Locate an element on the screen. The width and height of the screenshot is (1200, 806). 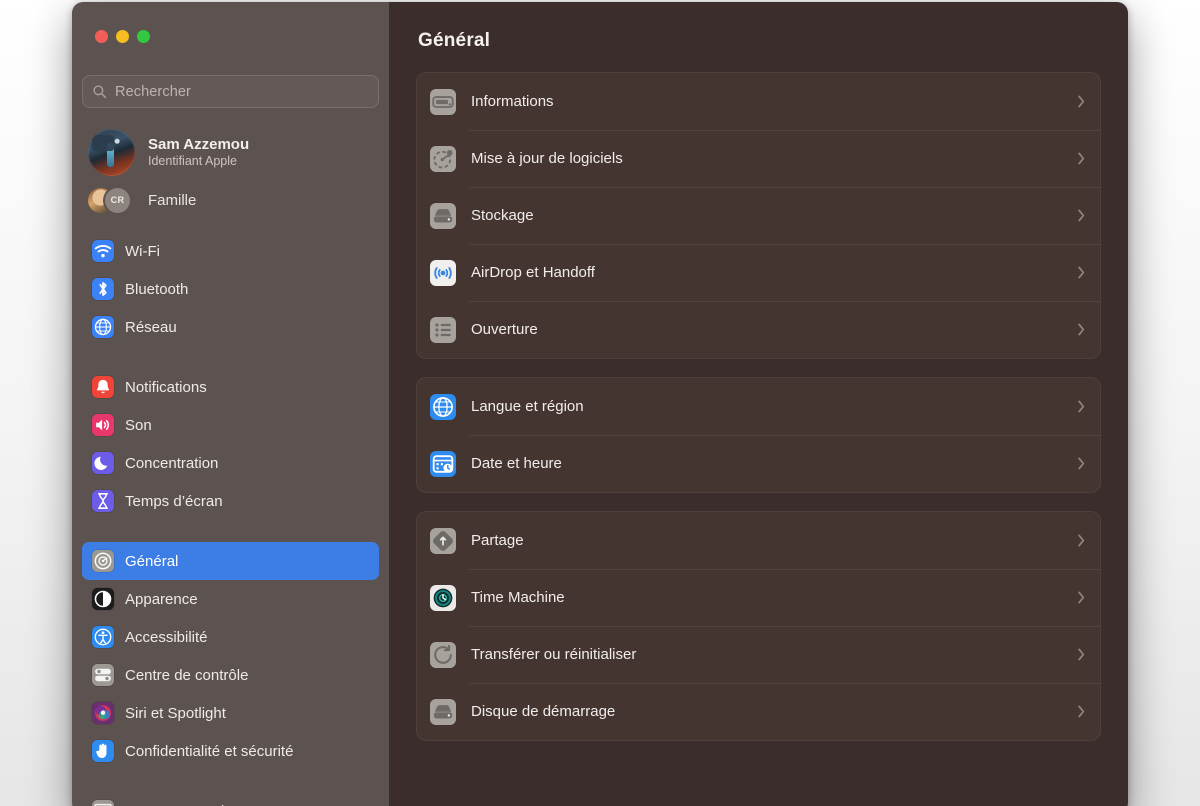
software-update-icon is located at coordinates (443, 158).